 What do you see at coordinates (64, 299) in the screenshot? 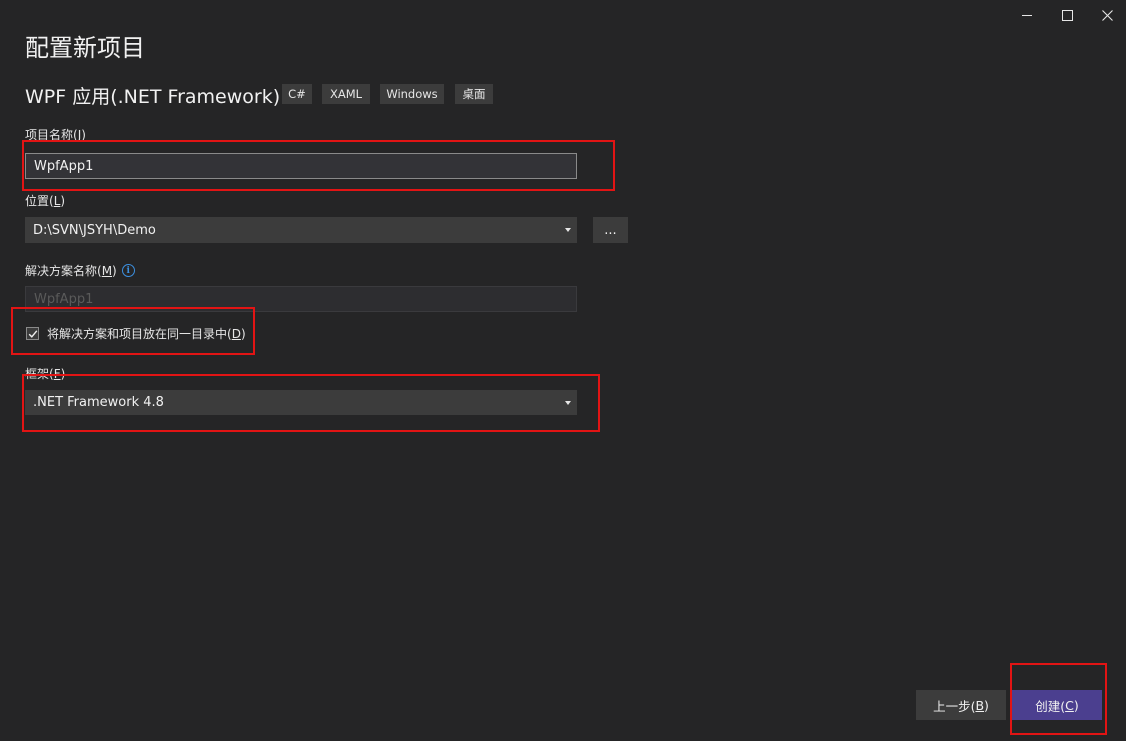
I see `solution-name-value: WpfApp1` at bounding box center [64, 299].